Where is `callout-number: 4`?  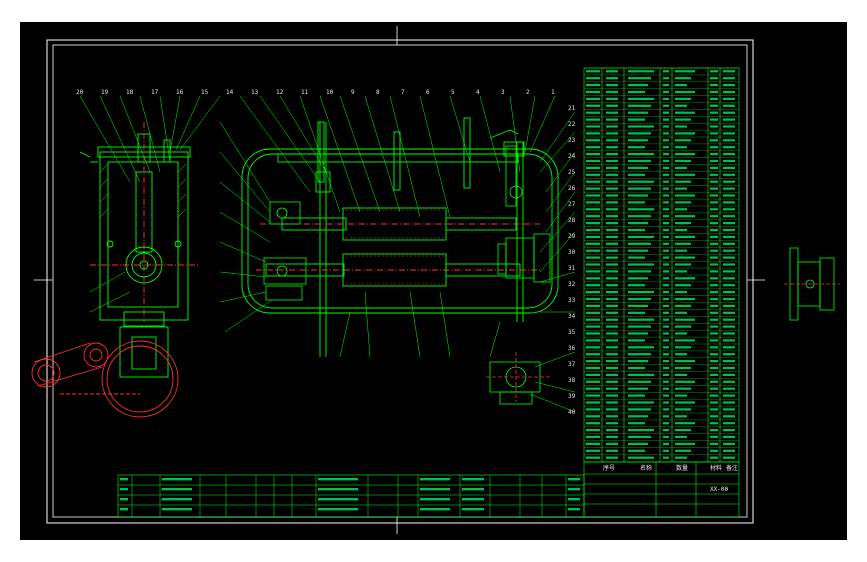 callout-number: 4 is located at coordinates (478, 92).